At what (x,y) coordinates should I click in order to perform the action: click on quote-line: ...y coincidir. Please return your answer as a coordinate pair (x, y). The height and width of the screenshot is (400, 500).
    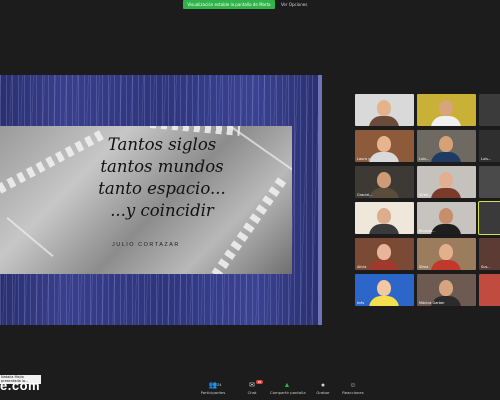
    Looking at the image, I should click on (162, 210).